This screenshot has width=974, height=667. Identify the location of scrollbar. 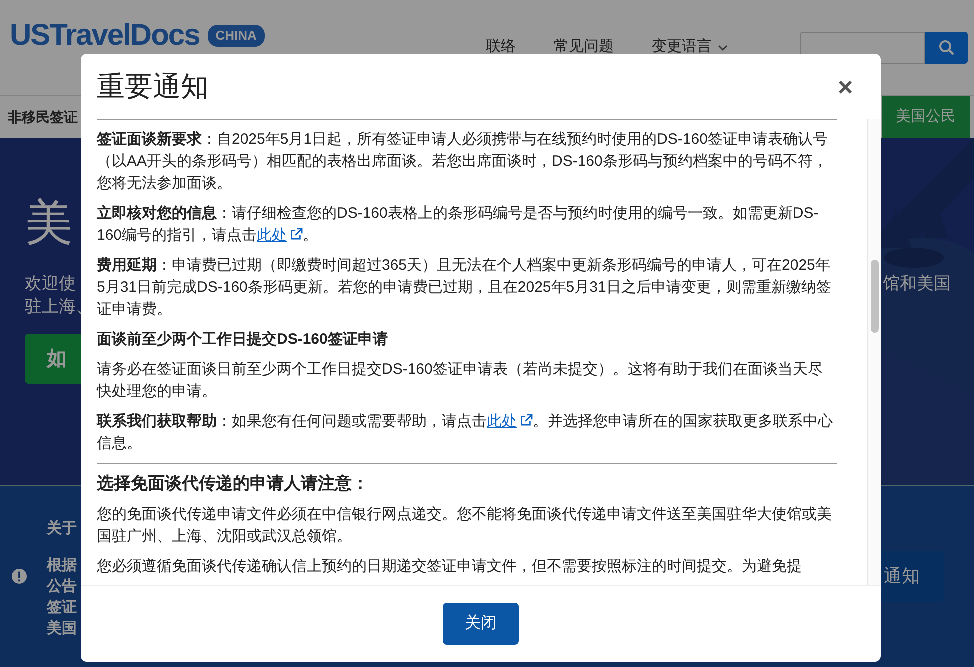
(874, 352).